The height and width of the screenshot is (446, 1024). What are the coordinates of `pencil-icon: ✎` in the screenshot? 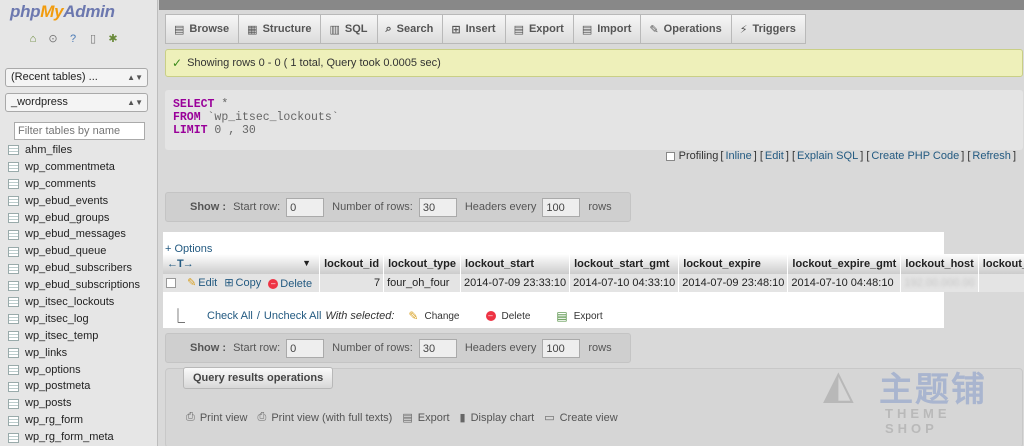 It's located at (192, 283).